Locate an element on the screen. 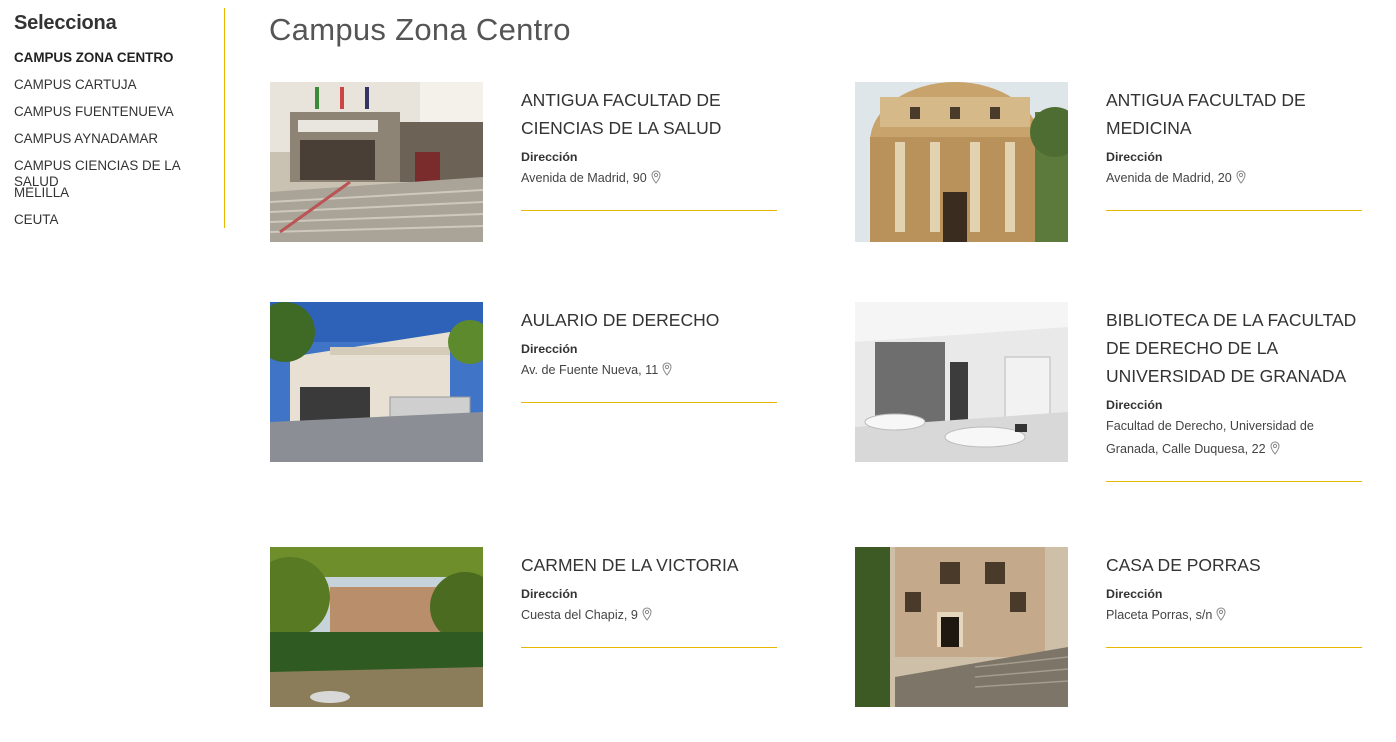 Image resolution: width=1396 pixels, height=742 pixels. address-text: Cuesta del Chapiz, 9 is located at coordinates (579, 615).